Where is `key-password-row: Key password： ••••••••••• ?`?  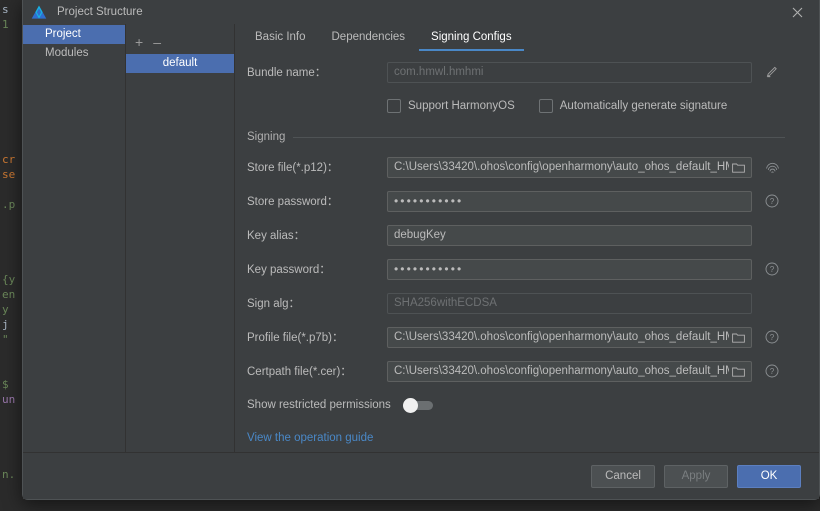 key-password-row: Key password： ••••••••••• ? is located at coordinates (521, 269).